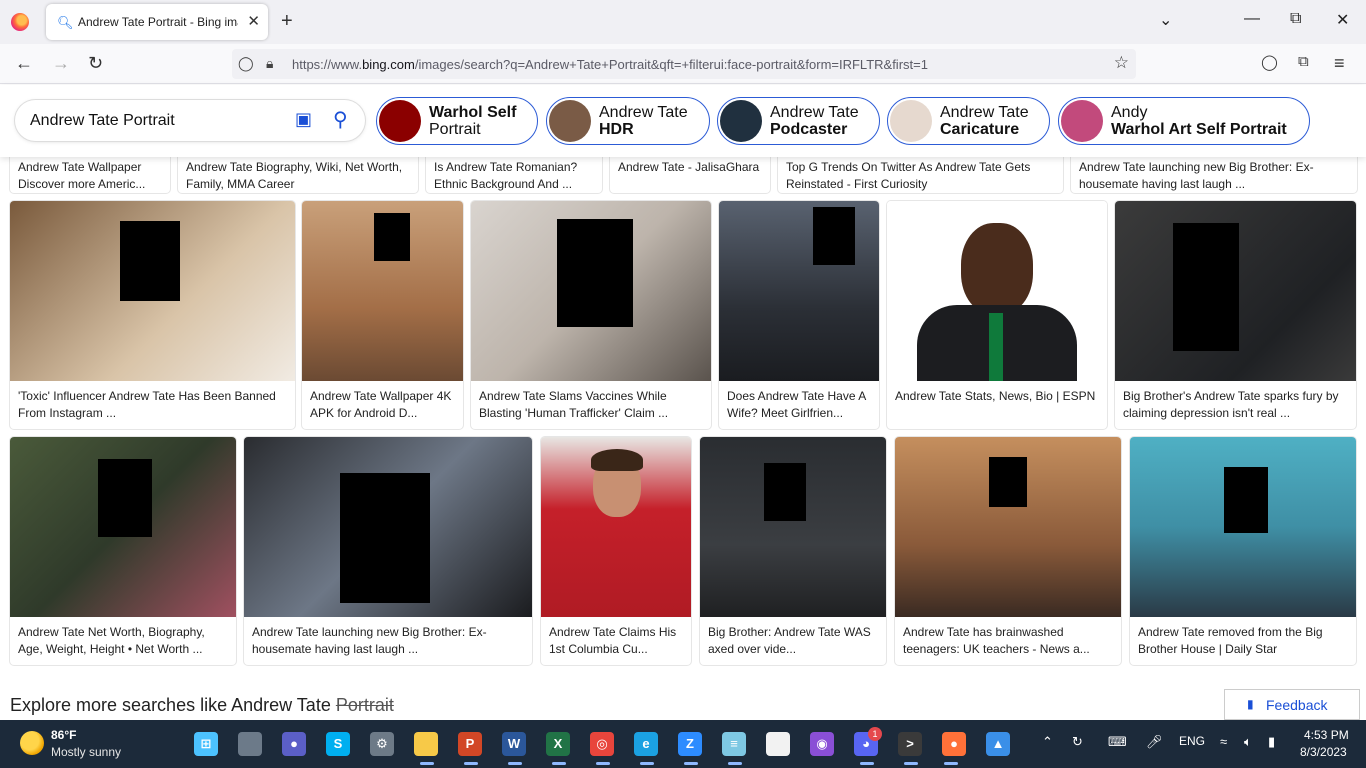 The width and height of the screenshot is (1366, 768). I want to click on new-tab-button: +, so click(287, 21).